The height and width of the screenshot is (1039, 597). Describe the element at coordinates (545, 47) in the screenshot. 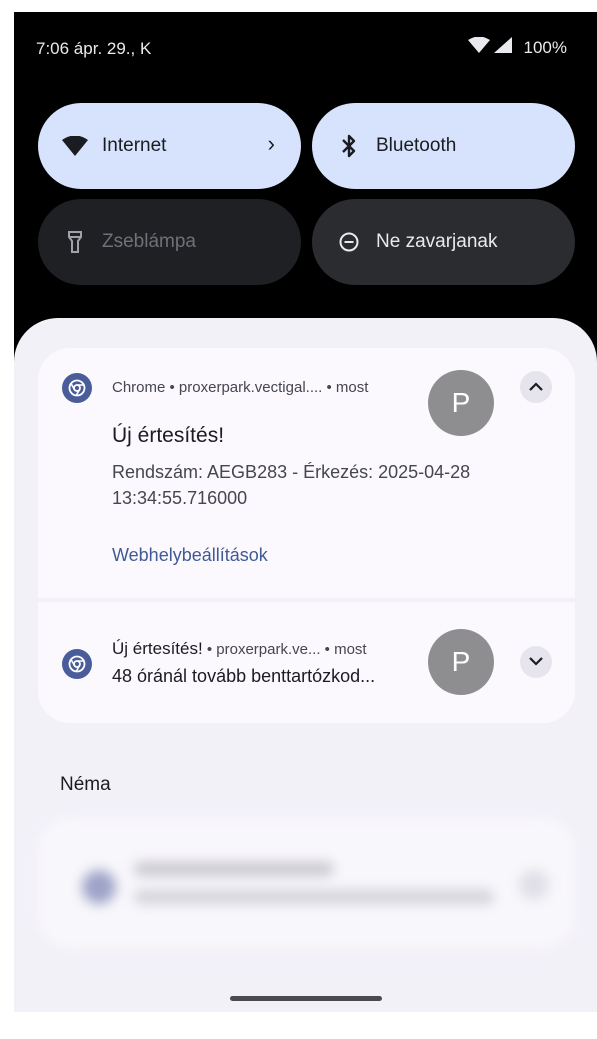

I see `battery-percent: 100%` at that location.